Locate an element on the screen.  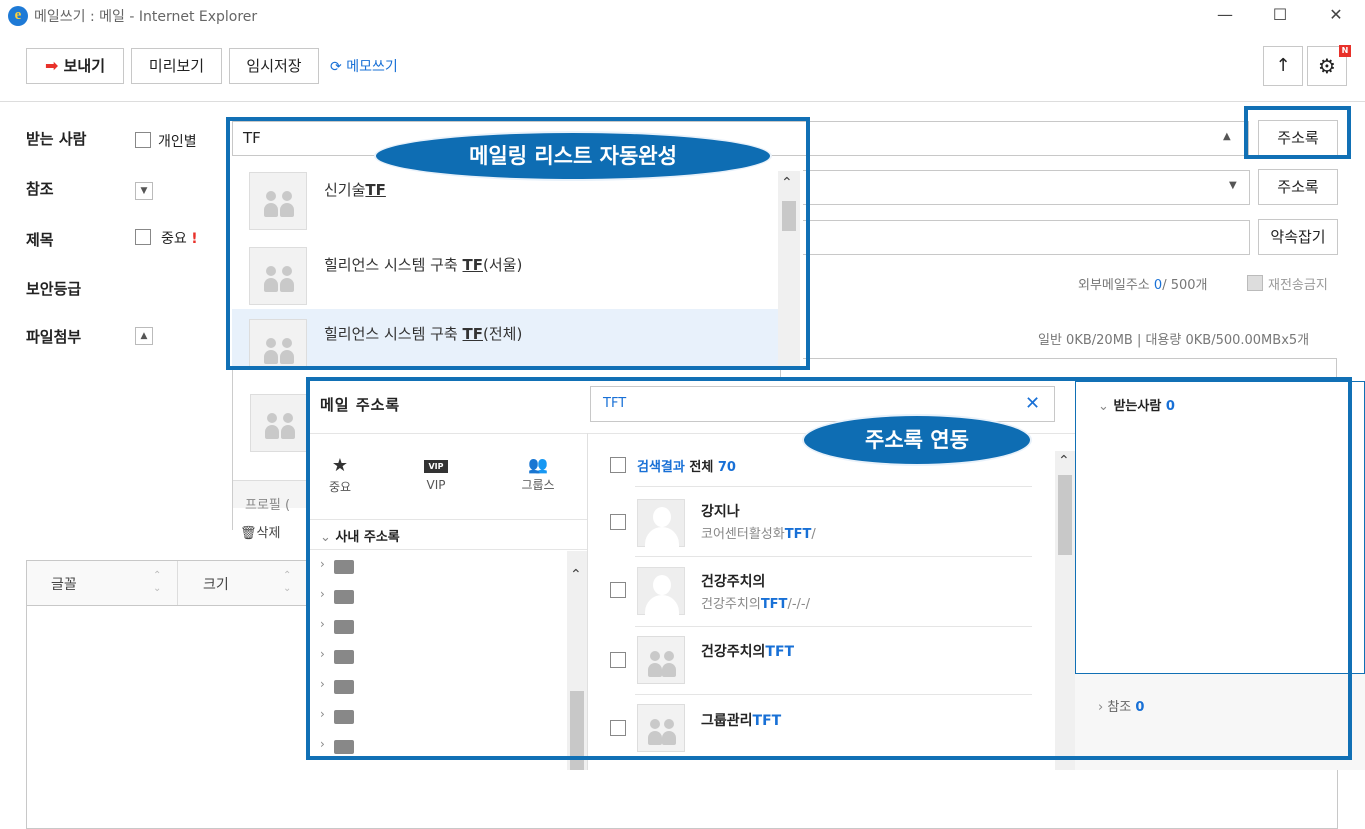
autocomplete-overflow: 프로필 ( is located at coordinates (270, 450).